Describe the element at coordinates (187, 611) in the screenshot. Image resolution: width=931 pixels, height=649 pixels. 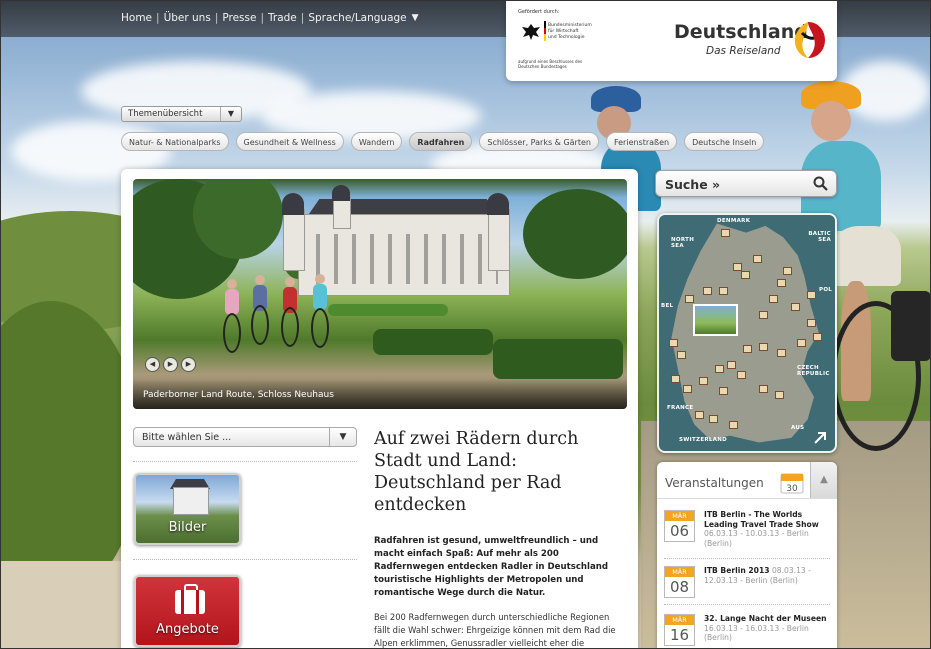
I see `angebote-tile: Angebote` at that location.